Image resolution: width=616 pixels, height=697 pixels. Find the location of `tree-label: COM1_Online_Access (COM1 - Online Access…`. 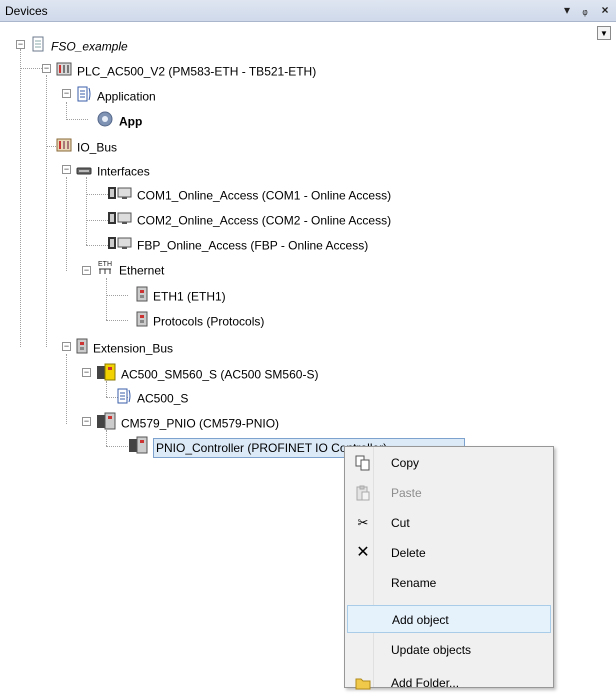

tree-label: COM1_Online_Access (COM1 - Online Access… is located at coordinates (264, 195).